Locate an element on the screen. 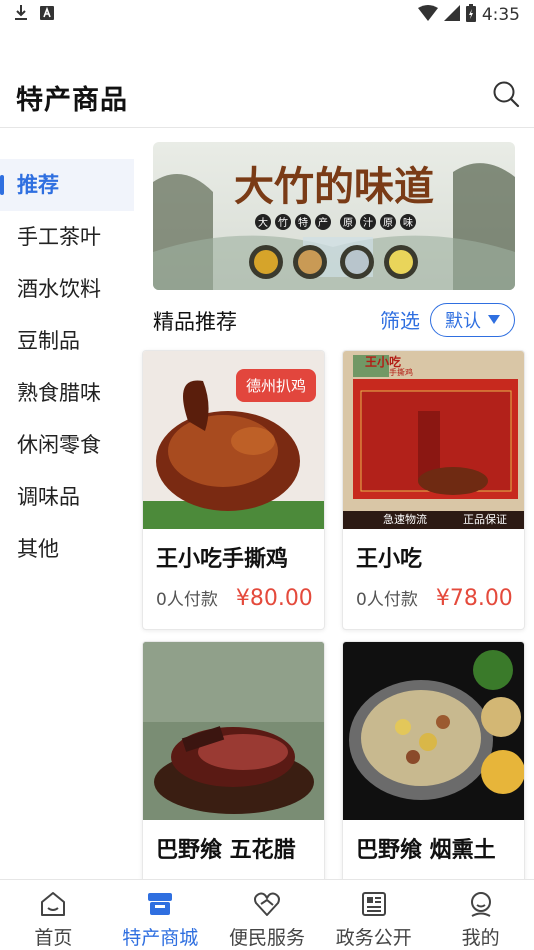  caret-down-icon is located at coordinates (494, 319).